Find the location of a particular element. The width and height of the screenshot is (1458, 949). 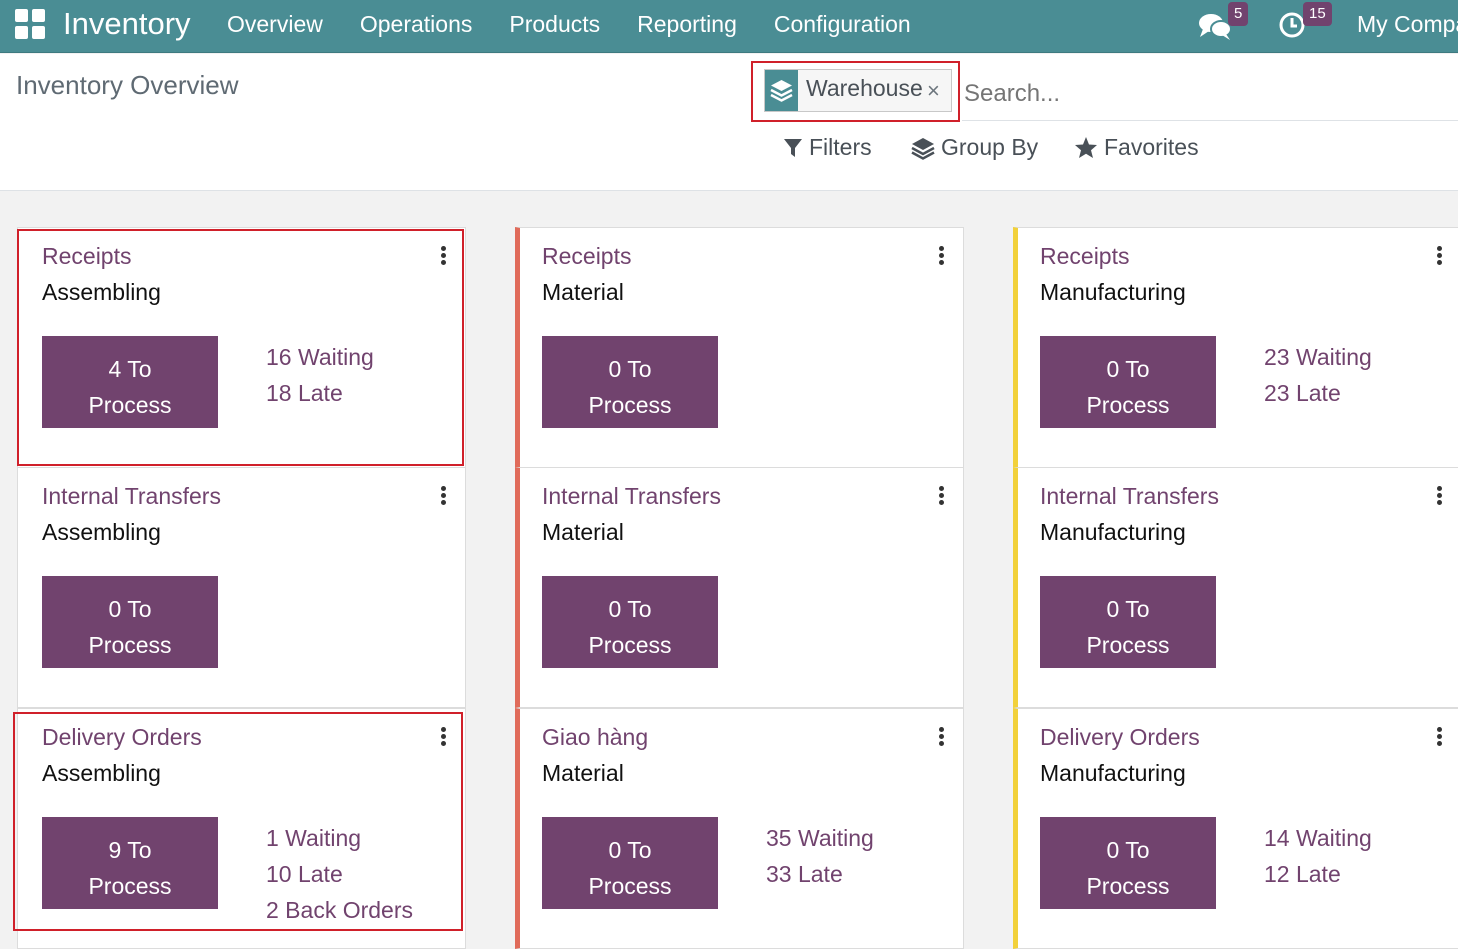

clock-icon is located at coordinates (1292, 25).